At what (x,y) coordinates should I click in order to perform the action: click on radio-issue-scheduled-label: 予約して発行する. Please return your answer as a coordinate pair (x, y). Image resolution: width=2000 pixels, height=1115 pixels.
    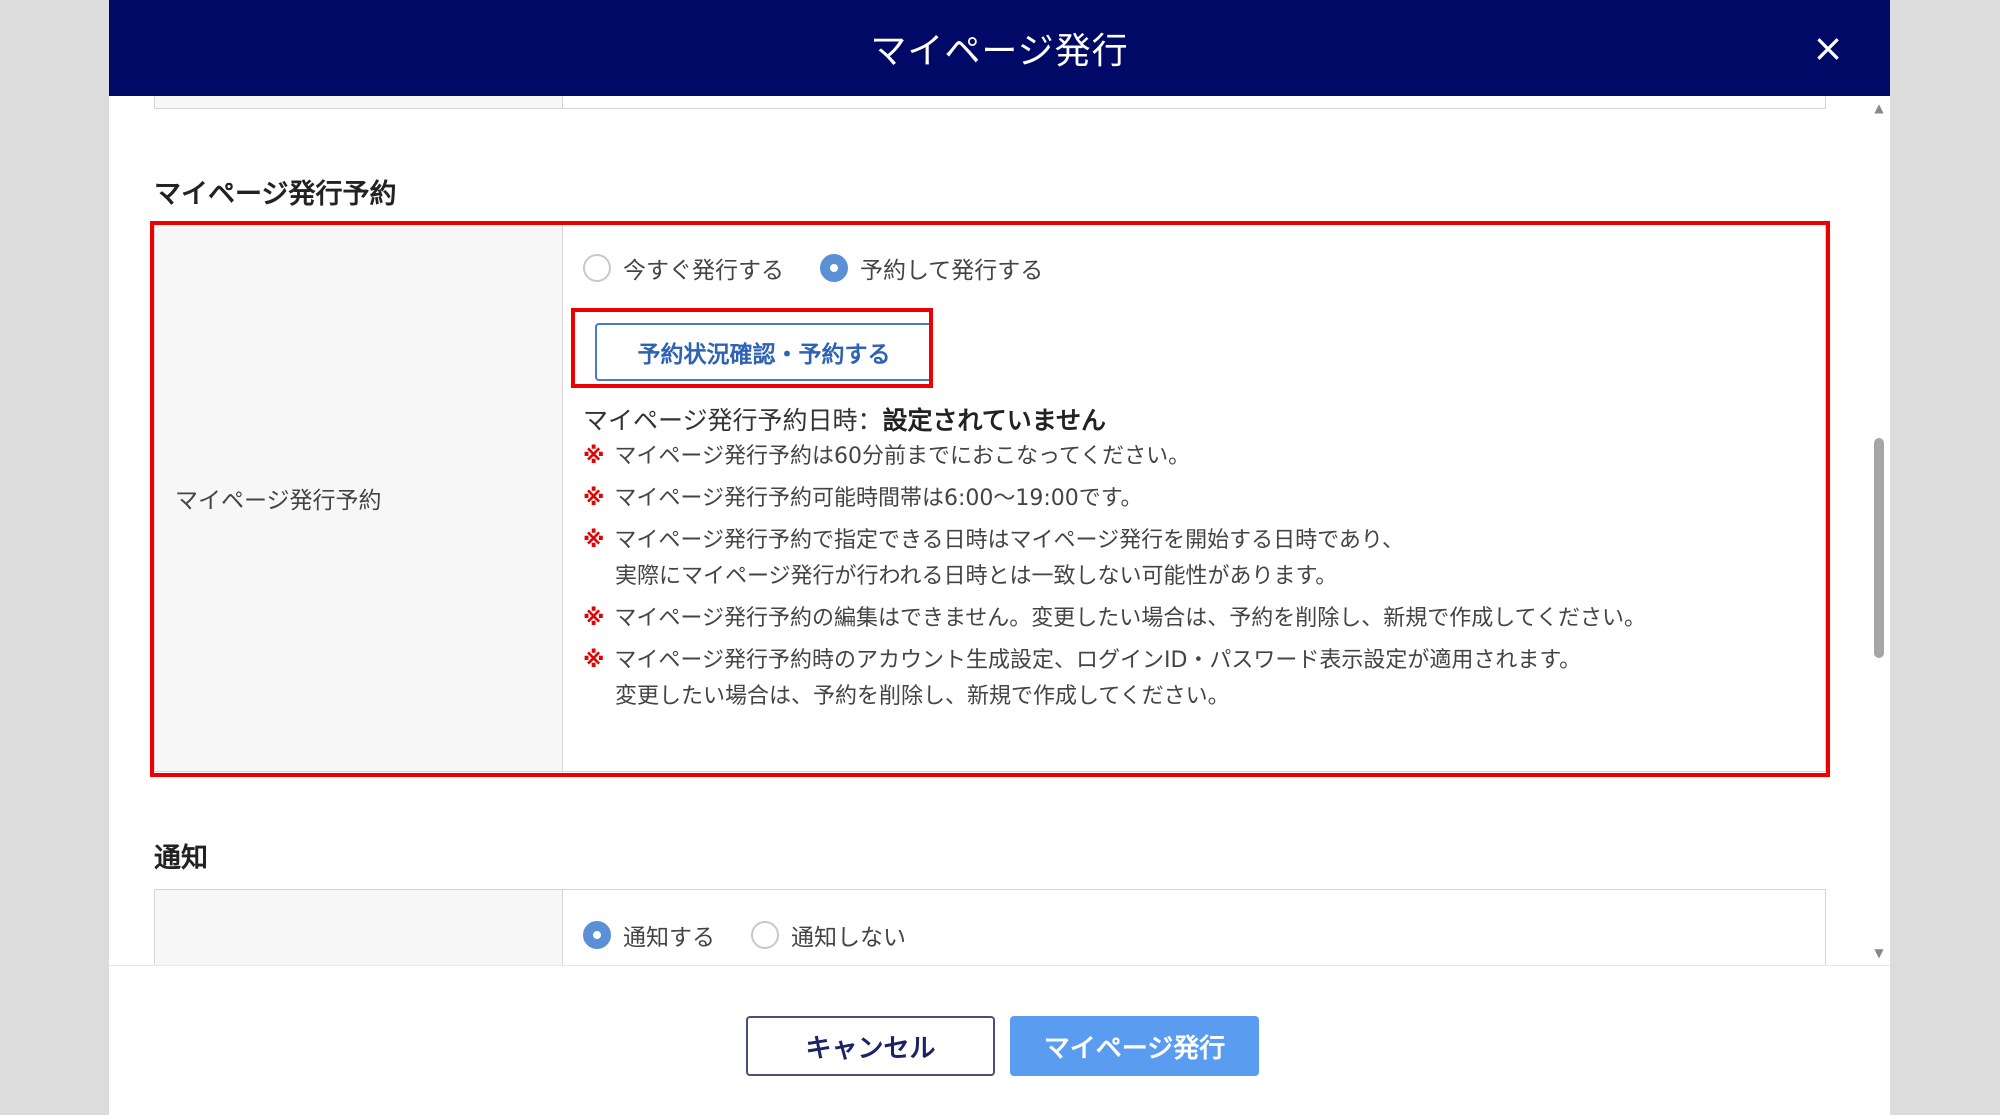
    Looking at the image, I should click on (952, 271).